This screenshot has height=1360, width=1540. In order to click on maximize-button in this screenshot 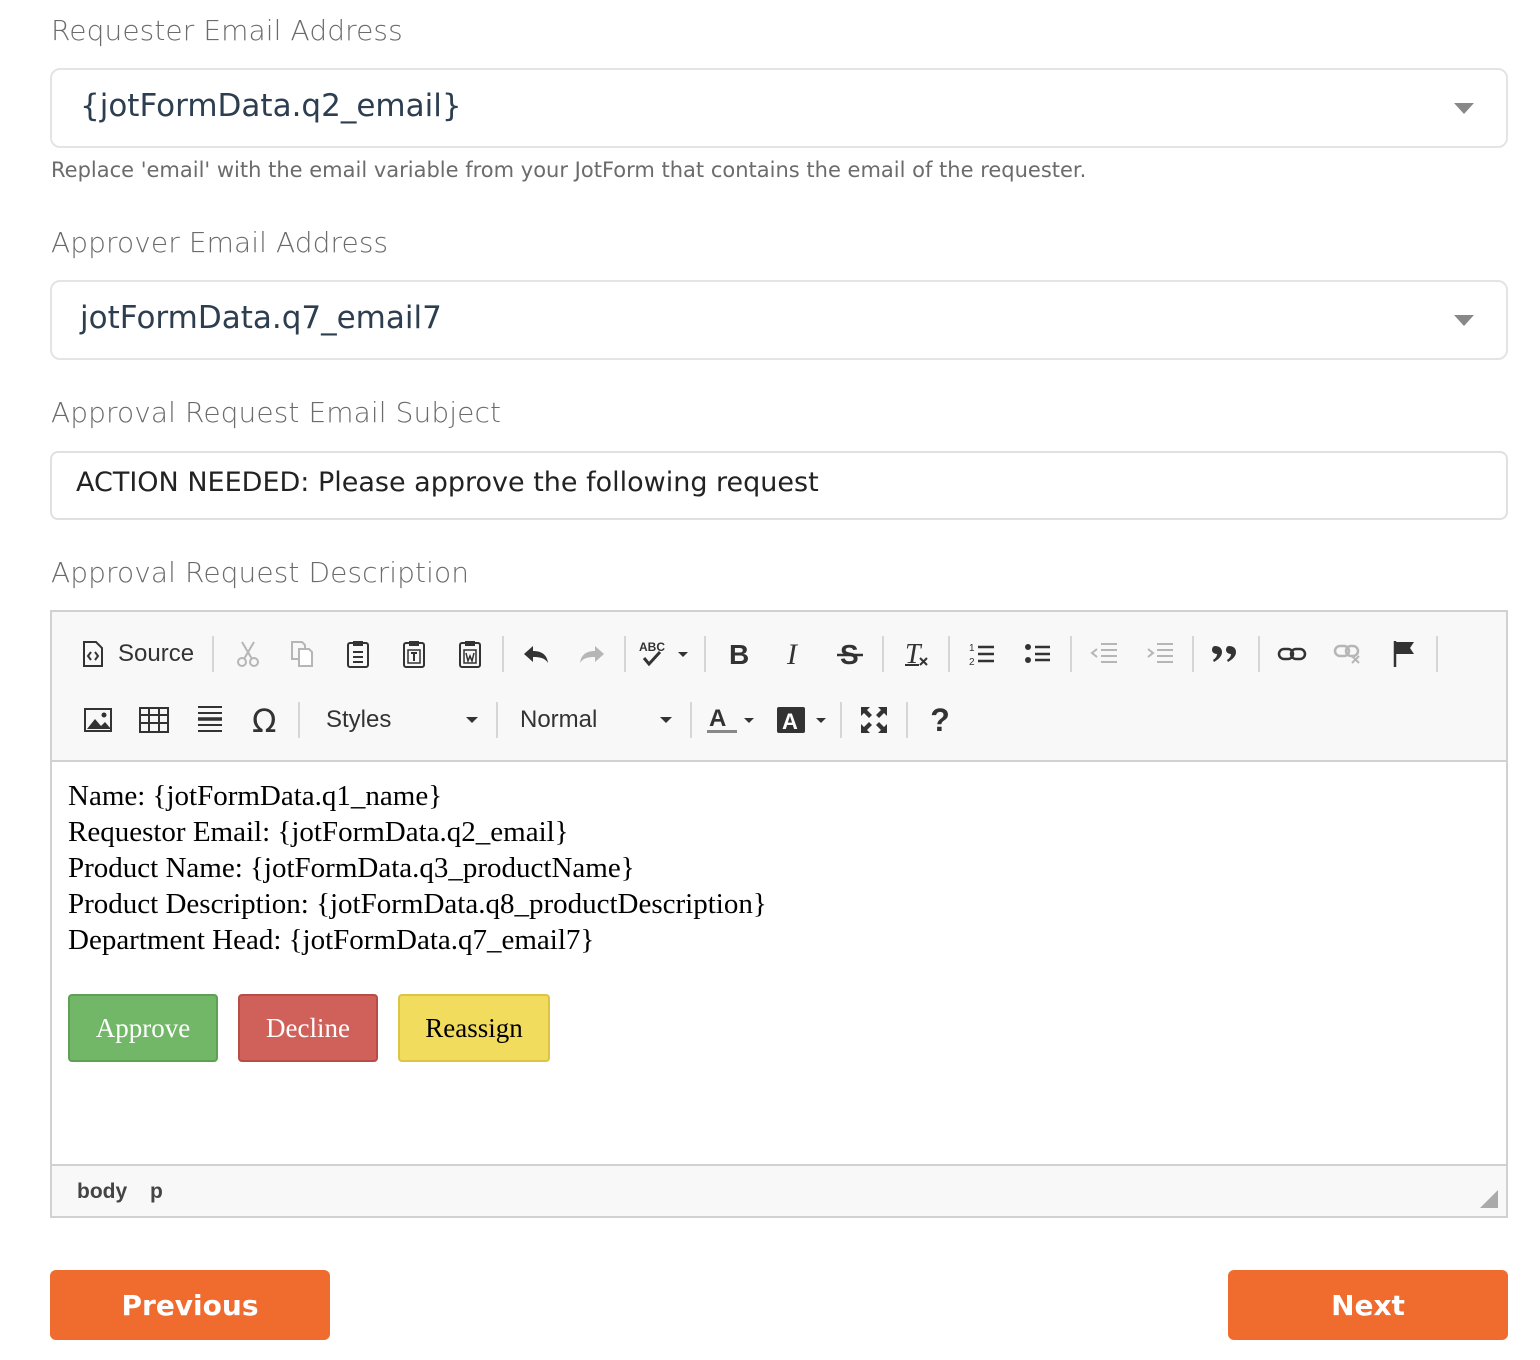, I will do `click(874, 720)`.